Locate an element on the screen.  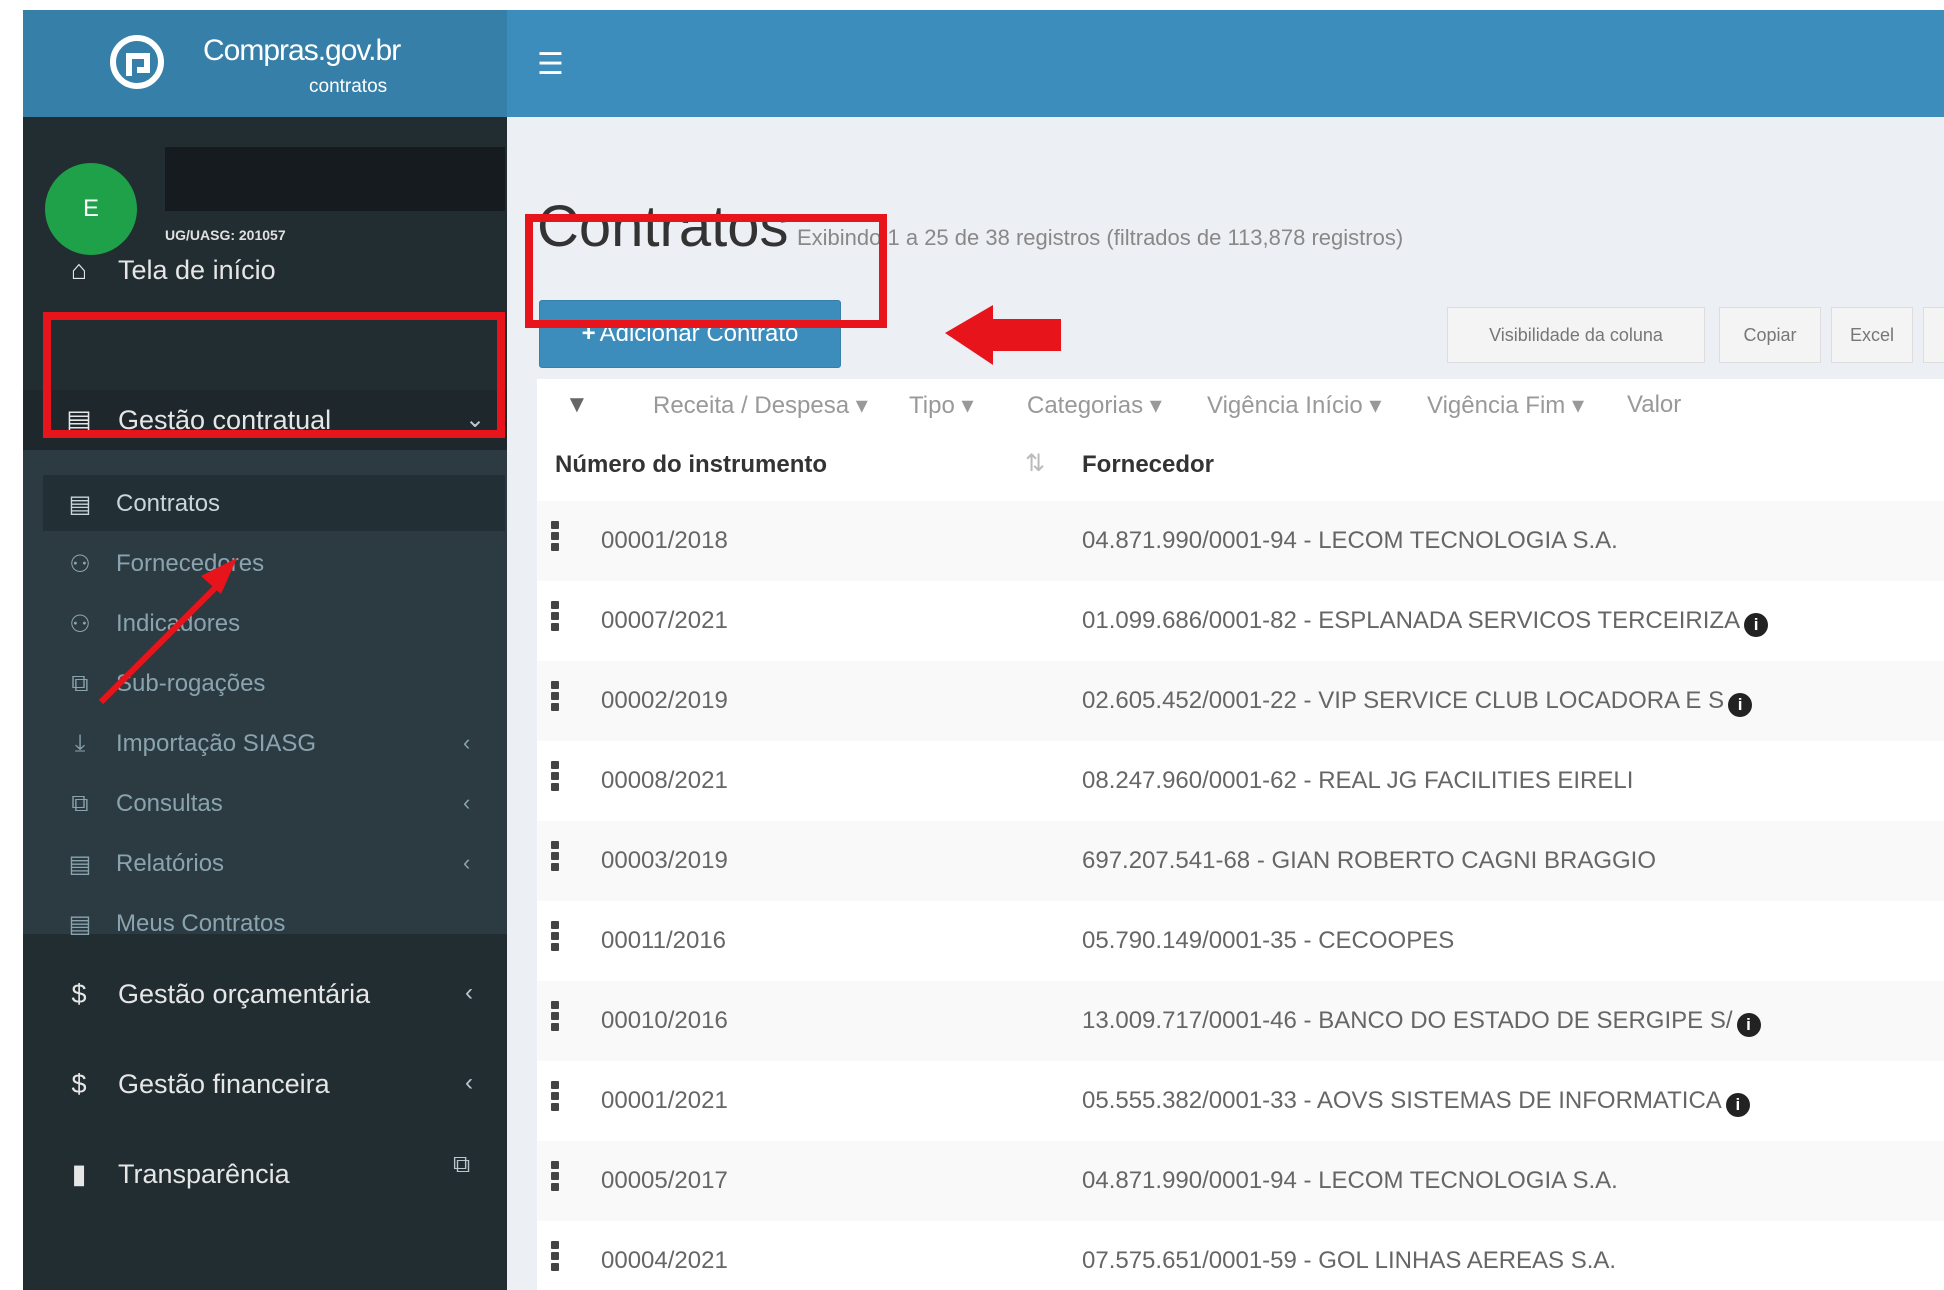
sidebar-item-label: Gestão orçamentária is located at coordinates (244, 994).